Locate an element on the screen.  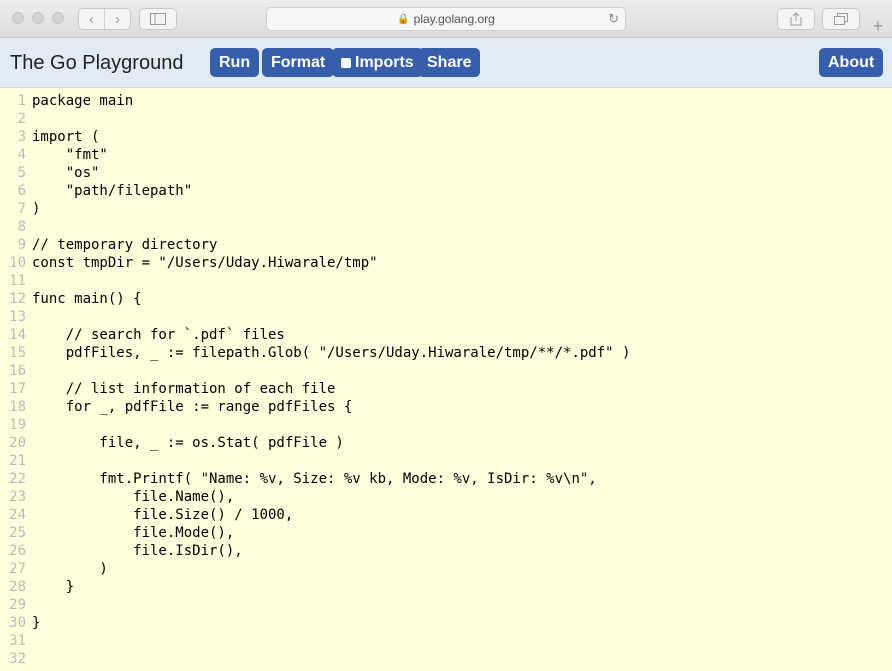
share-button: Share is located at coordinates (449, 62).